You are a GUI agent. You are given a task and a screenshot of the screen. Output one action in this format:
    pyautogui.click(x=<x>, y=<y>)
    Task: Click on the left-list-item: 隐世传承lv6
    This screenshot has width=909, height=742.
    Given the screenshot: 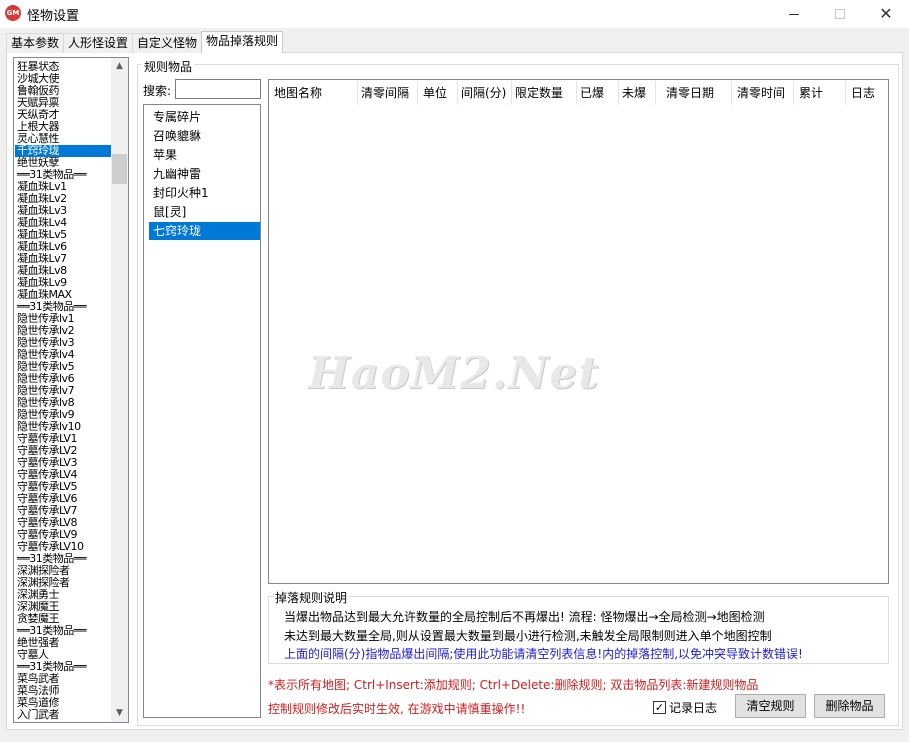 What is the action you would take?
    pyautogui.click(x=63, y=379)
    